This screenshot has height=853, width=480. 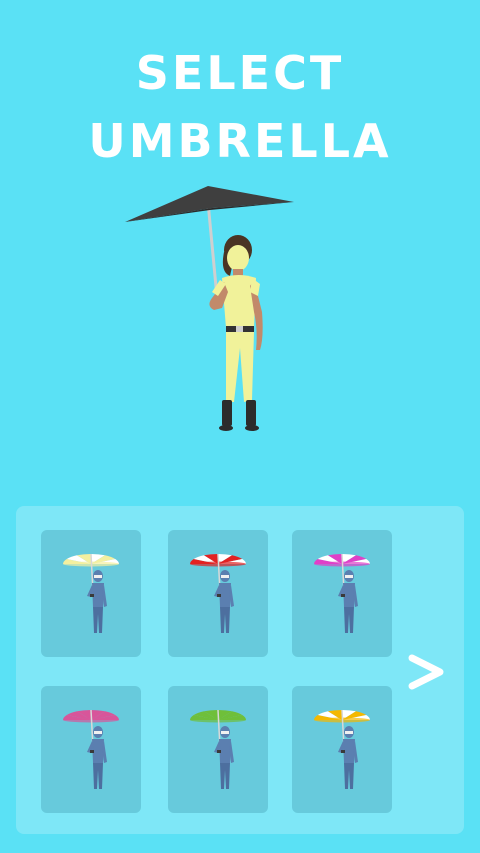 I want to click on chevron-right-icon, so click(x=426, y=672).